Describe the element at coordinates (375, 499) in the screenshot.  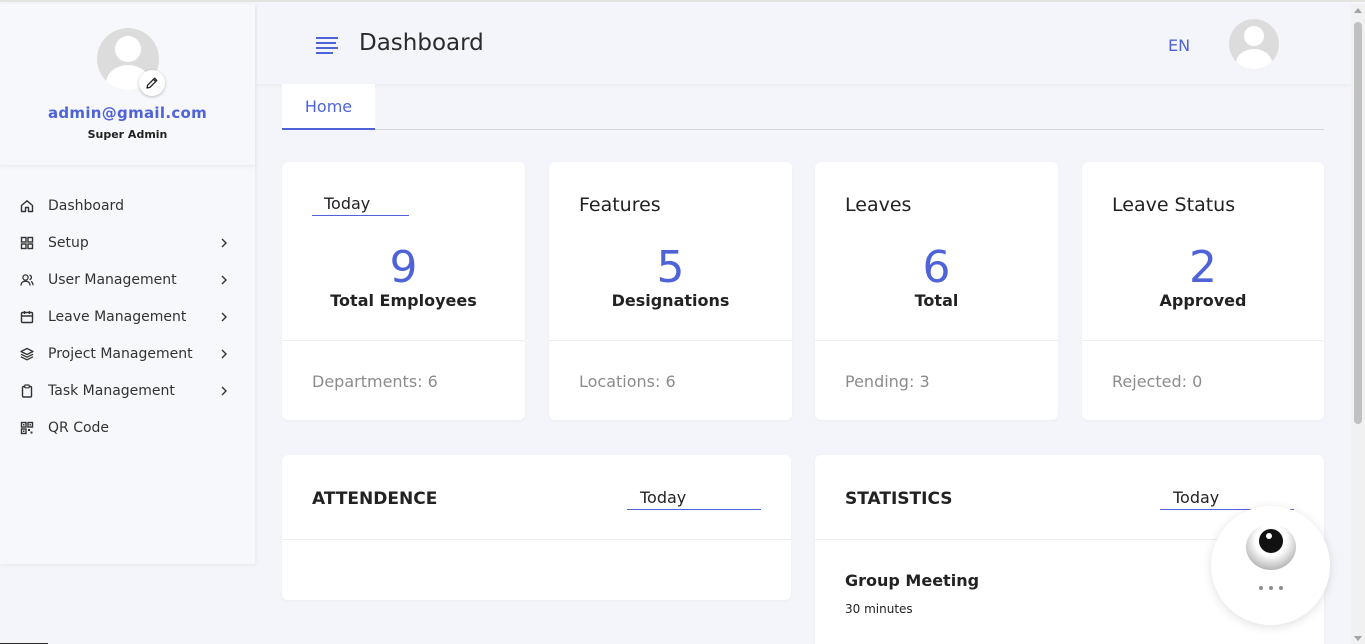
I see `panel-title: ATTENDENCE` at that location.